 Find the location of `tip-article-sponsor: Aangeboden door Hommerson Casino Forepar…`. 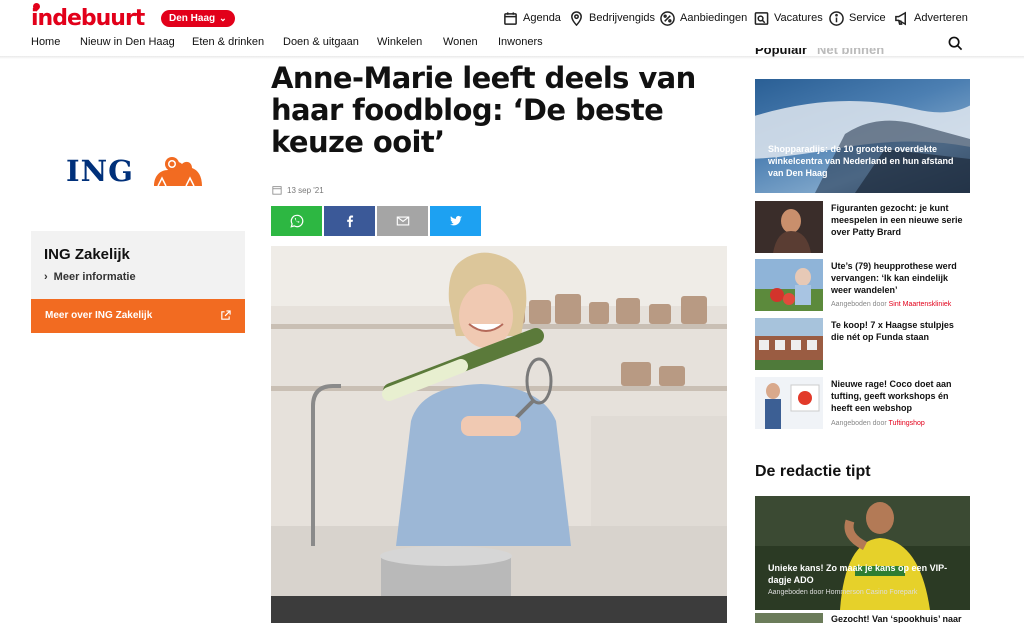

tip-article-sponsor: Aangeboden door Hommerson Casino Forepar… is located at coordinates (843, 592).